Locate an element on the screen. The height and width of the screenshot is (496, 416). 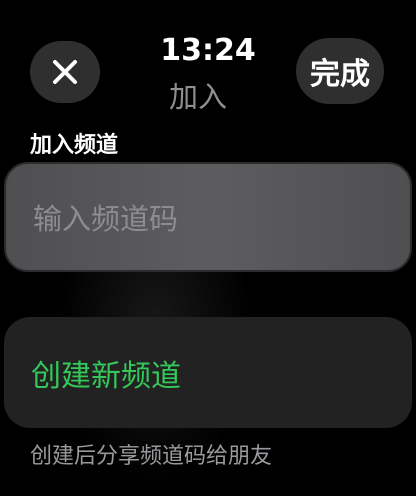
create-channel-hint: 创建后分享频道码给朋友 is located at coordinates (151, 456).